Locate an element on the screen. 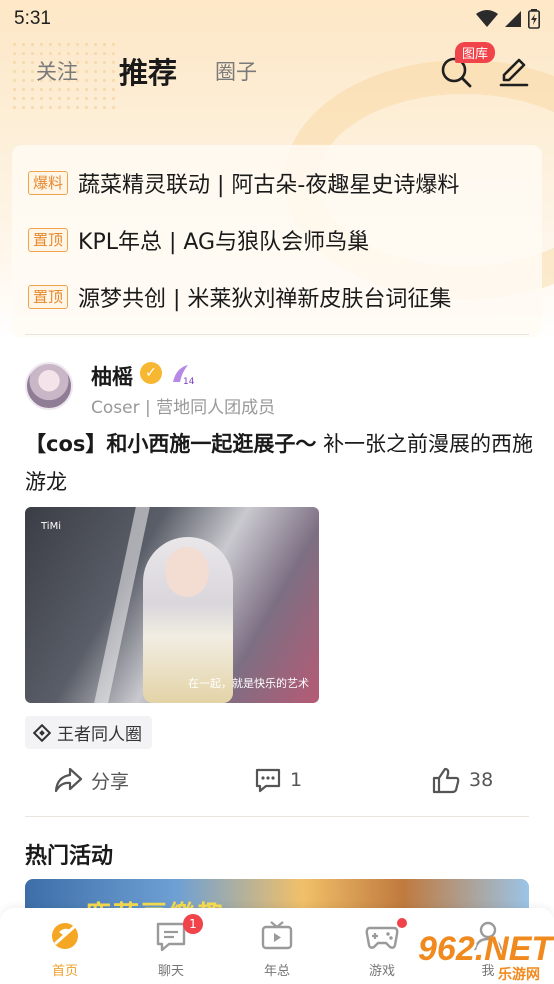  status-icons is located at coordinates (508, 19).